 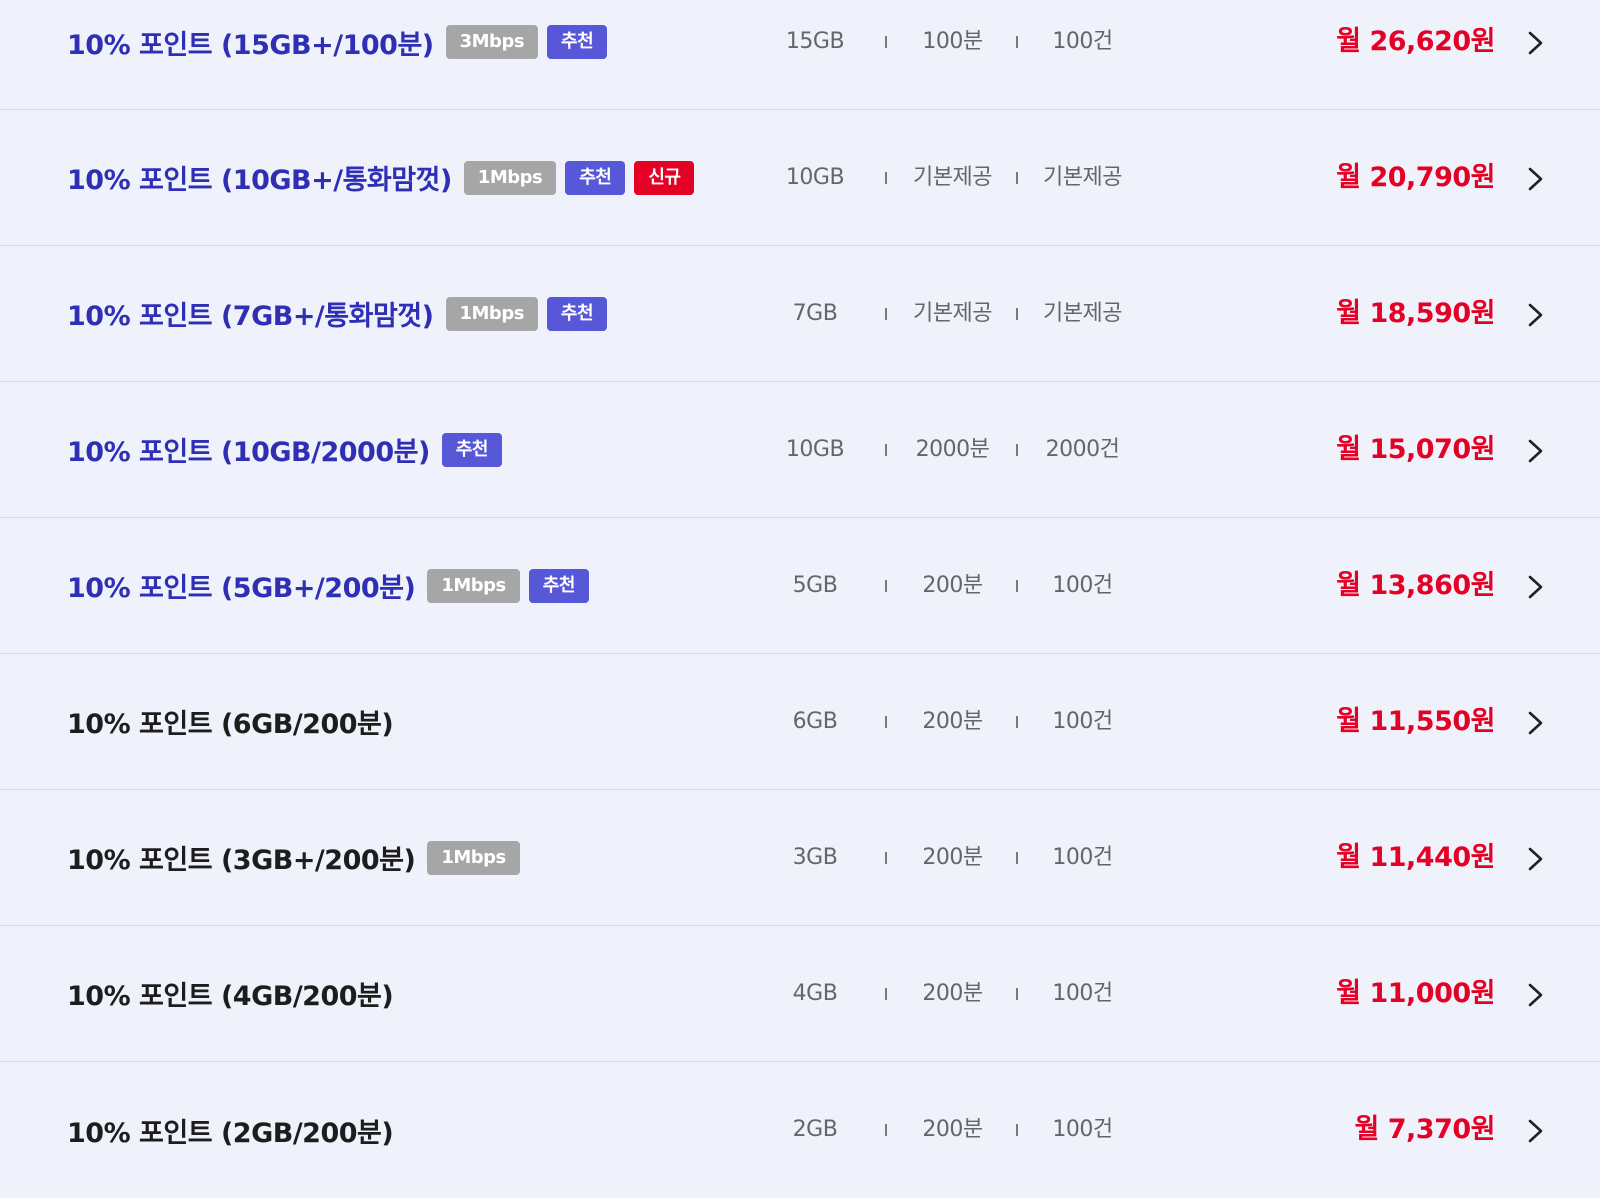 What do you see at coordinates (337, 314) in the screenshot?
I see `plan-name-area: 10% 포인트 (7GB+/통화맘껏) 1Mbps 추천` at bounding box center [337, 314].